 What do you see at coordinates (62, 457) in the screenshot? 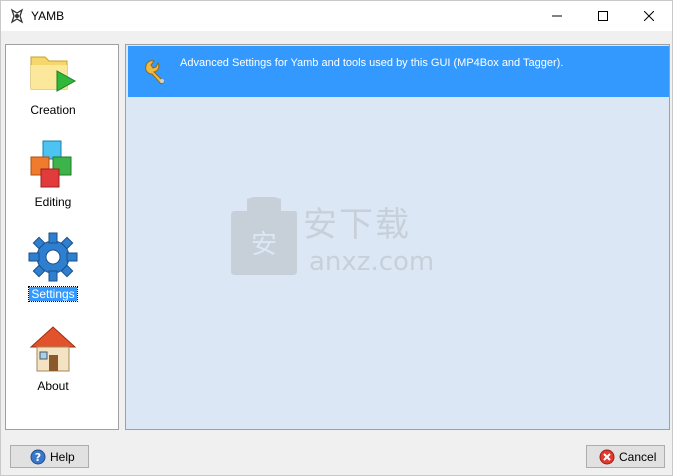
I see `help-label: Help` at bounding box center [62, 457].